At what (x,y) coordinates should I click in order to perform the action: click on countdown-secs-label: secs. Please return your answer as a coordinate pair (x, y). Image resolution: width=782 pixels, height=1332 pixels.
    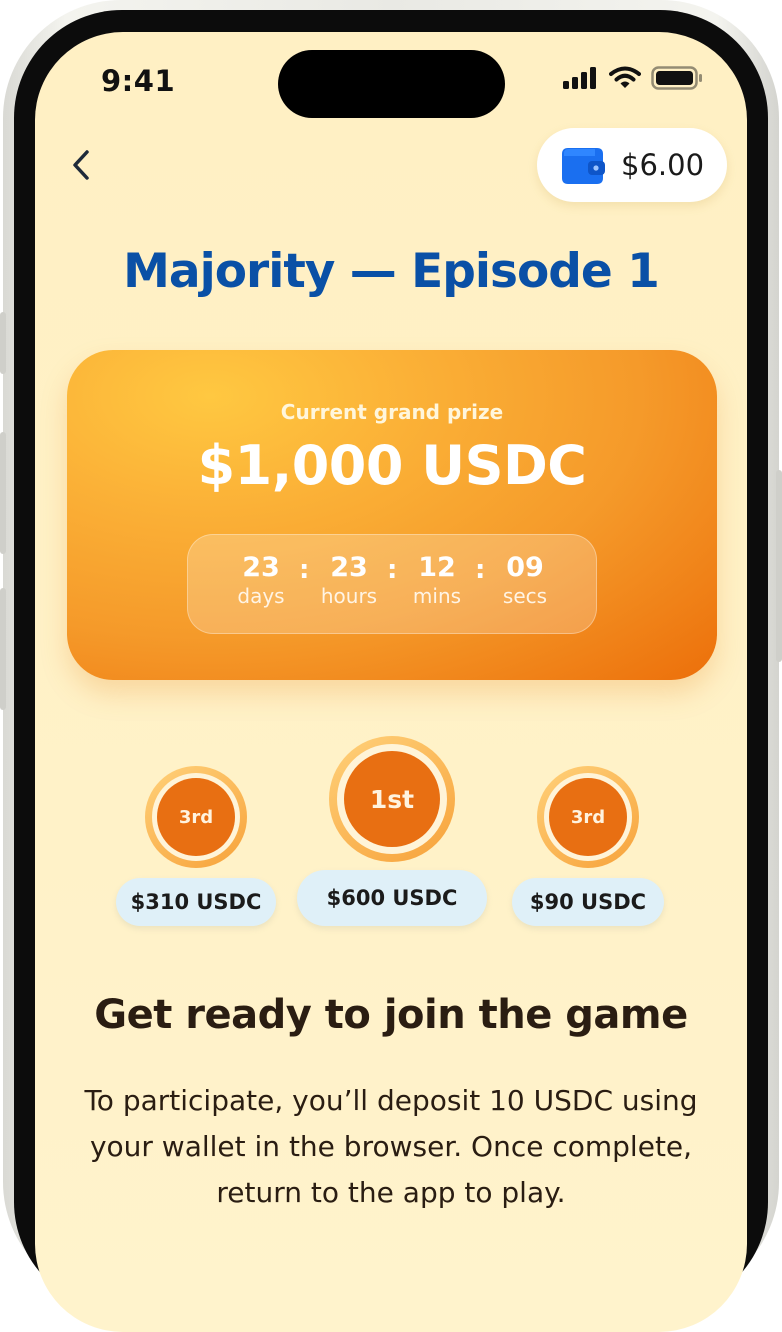
    Looking at the image, I should click on (525, 596).